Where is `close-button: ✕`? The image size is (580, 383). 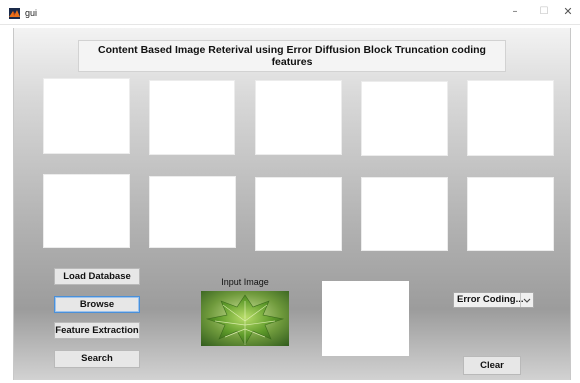
close-button: ✕ is located at coordinates (568, 12).